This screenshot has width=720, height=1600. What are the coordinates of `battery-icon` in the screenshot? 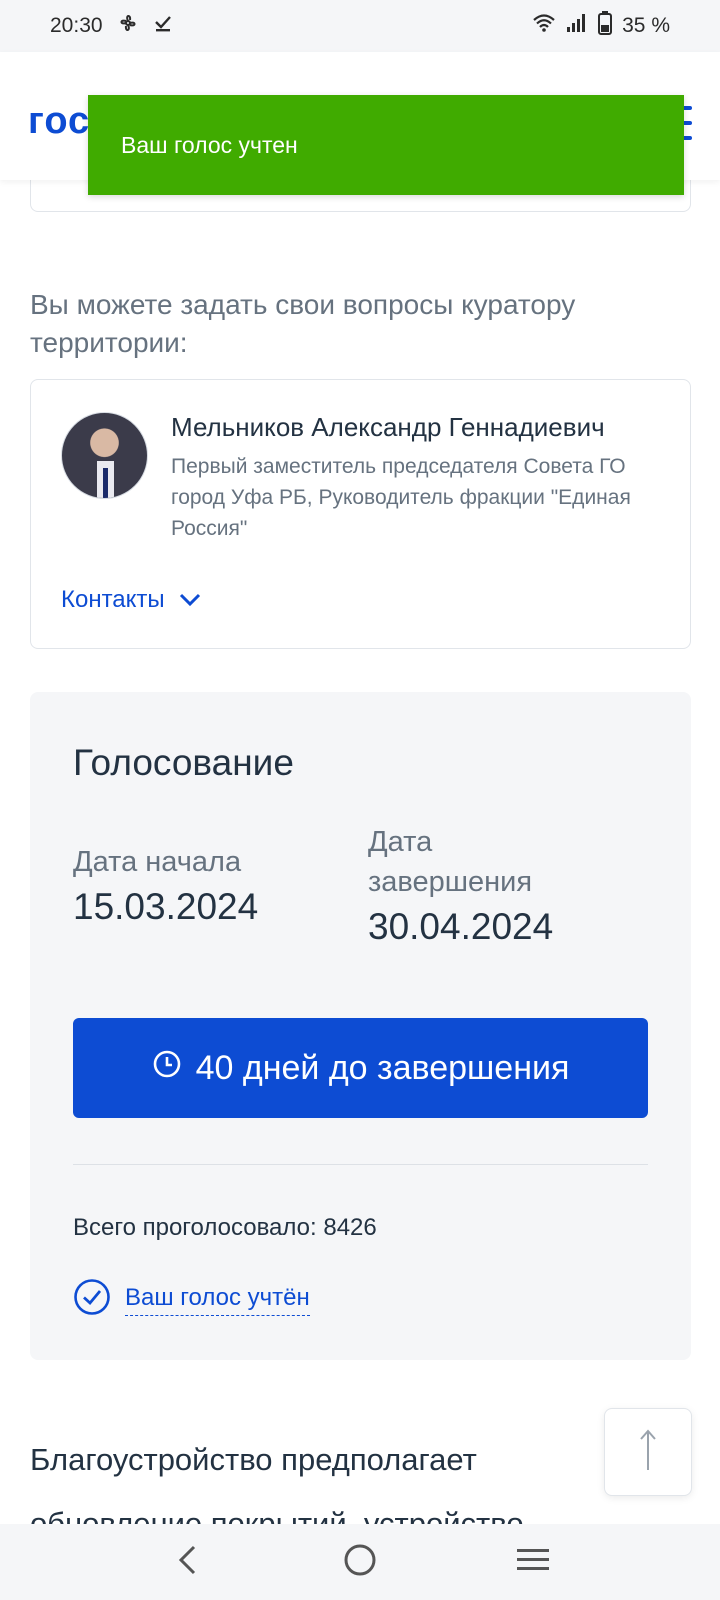 It's located at (605, 26).